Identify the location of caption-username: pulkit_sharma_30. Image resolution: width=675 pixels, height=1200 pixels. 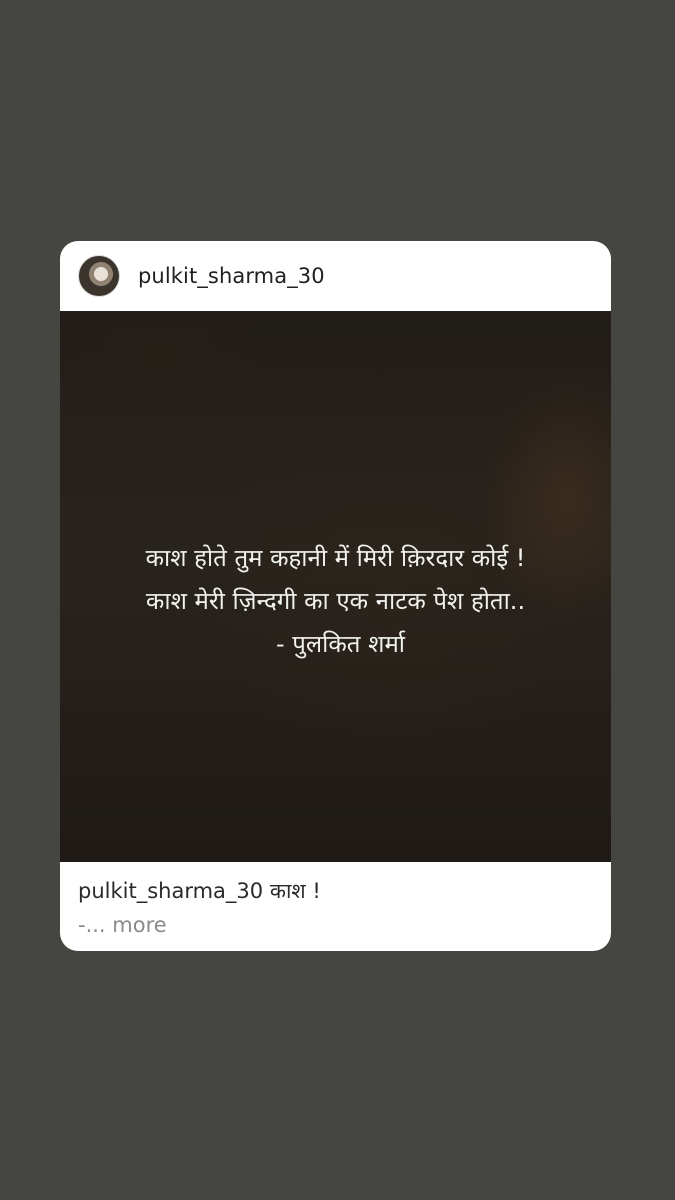
(170, 891).